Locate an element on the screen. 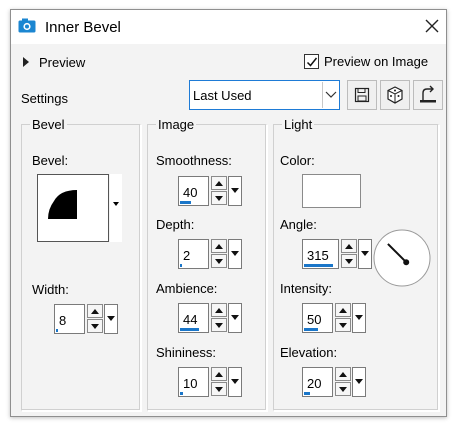 The image size is (455, 427). reset-button is located at coordinates (428, 95).